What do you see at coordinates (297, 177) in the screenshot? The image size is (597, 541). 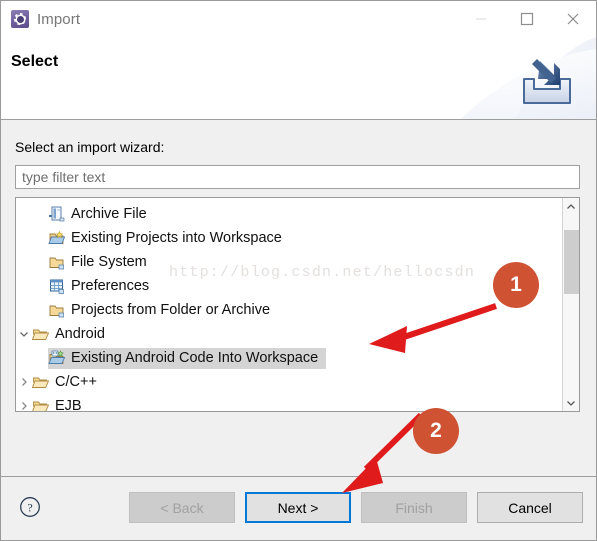 I see `filter-input` at bounding box center [297, 177].